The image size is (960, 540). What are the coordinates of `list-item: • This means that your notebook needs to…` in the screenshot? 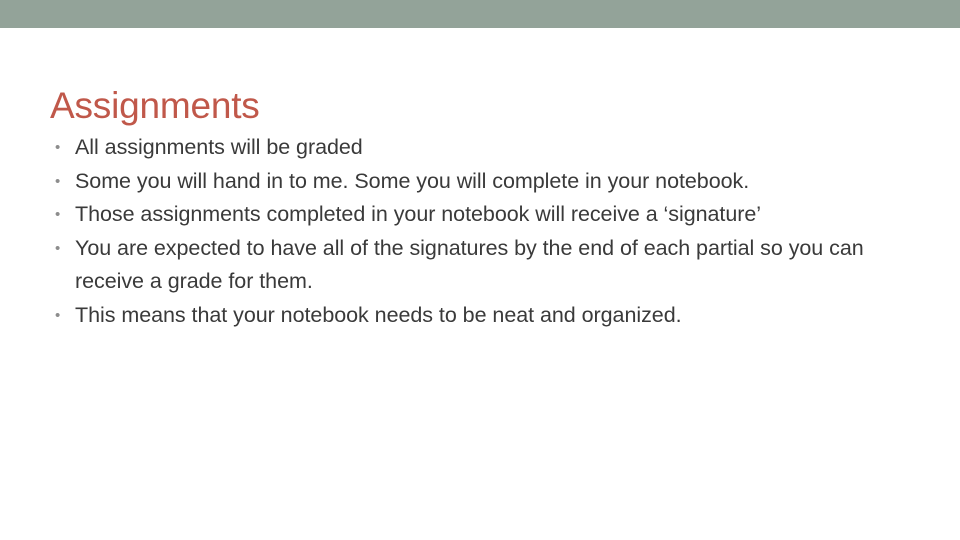 It's located at (472, 316).